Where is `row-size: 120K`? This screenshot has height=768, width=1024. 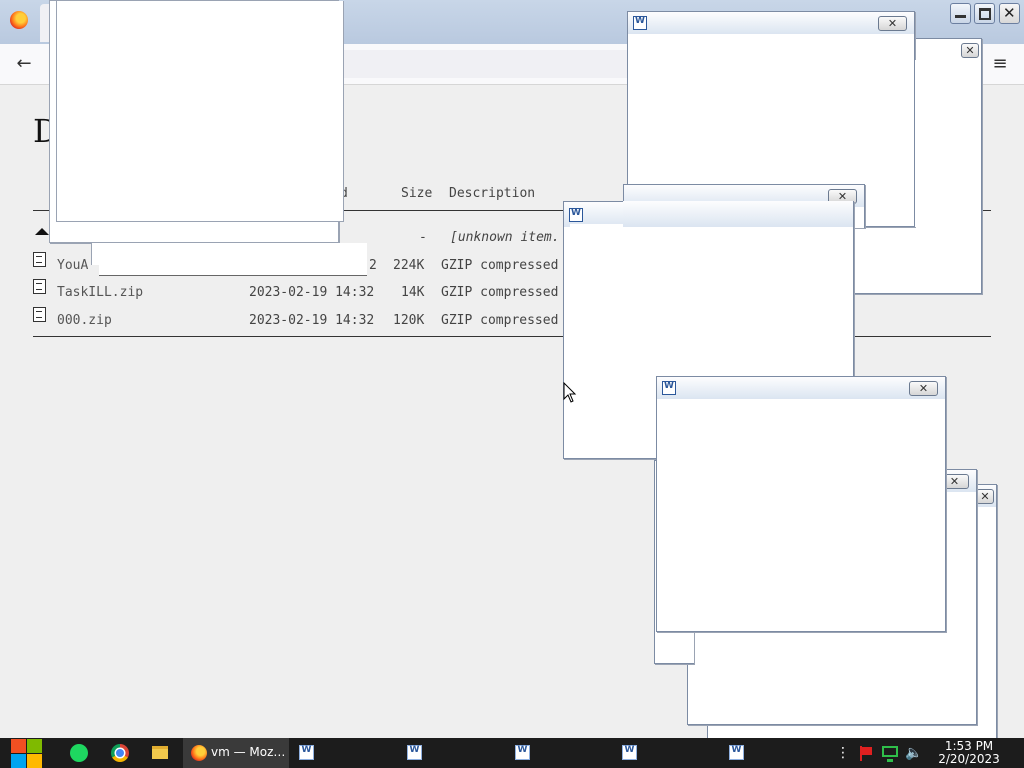 row-size: 120K is located at coordinates (409, 320).